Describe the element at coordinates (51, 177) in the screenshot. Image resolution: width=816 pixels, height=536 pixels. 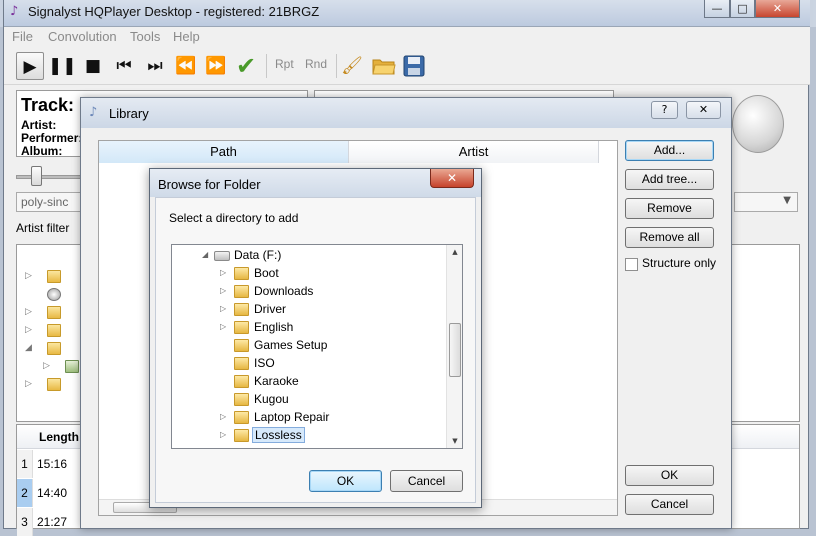
I see `position-slider-track` at that location.